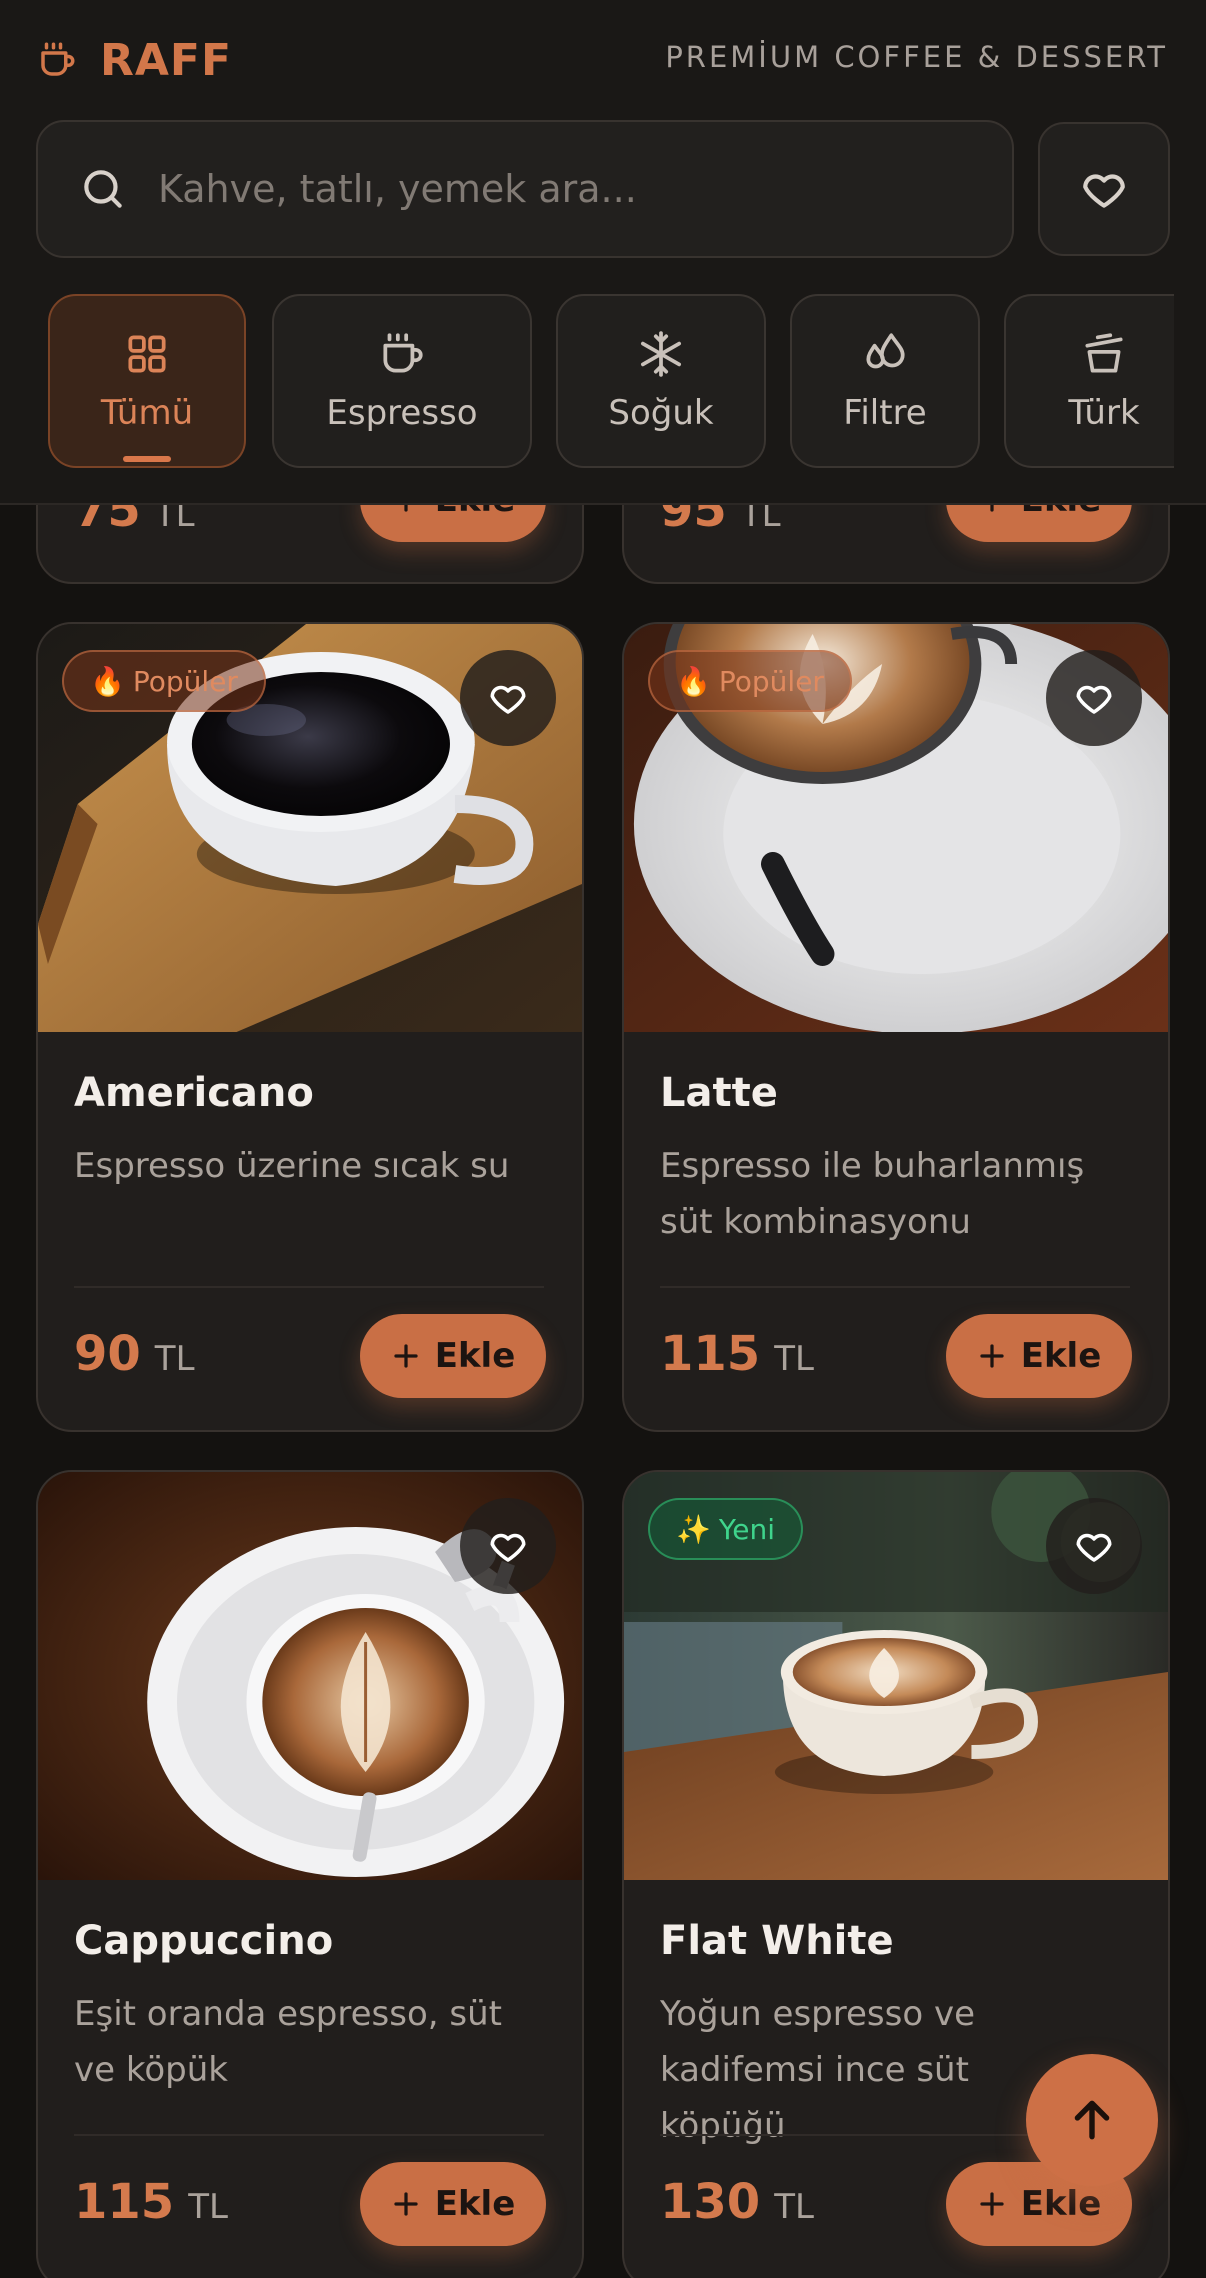 The image size is (1206, 2278). I want to click on arrow-up-icon, so click(1092, 2120).